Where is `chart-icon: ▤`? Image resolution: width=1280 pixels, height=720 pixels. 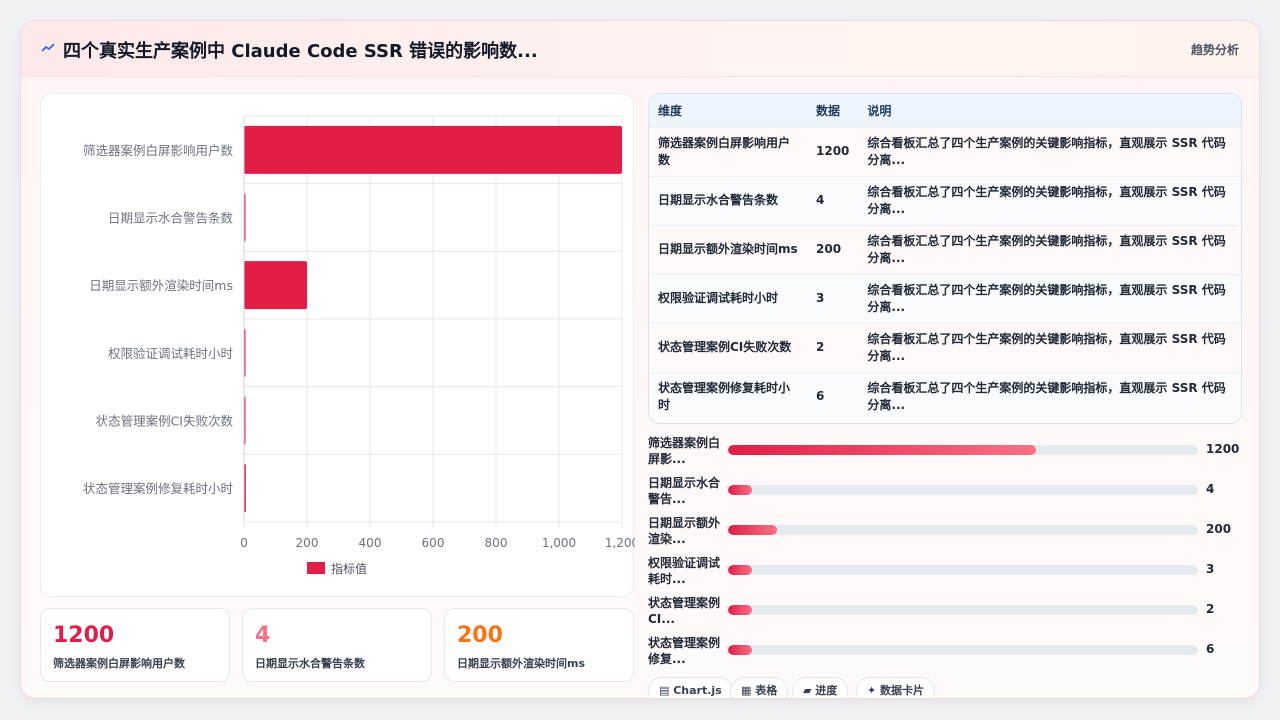
chart-icon: ▤ is located at coordinates (666, 690).